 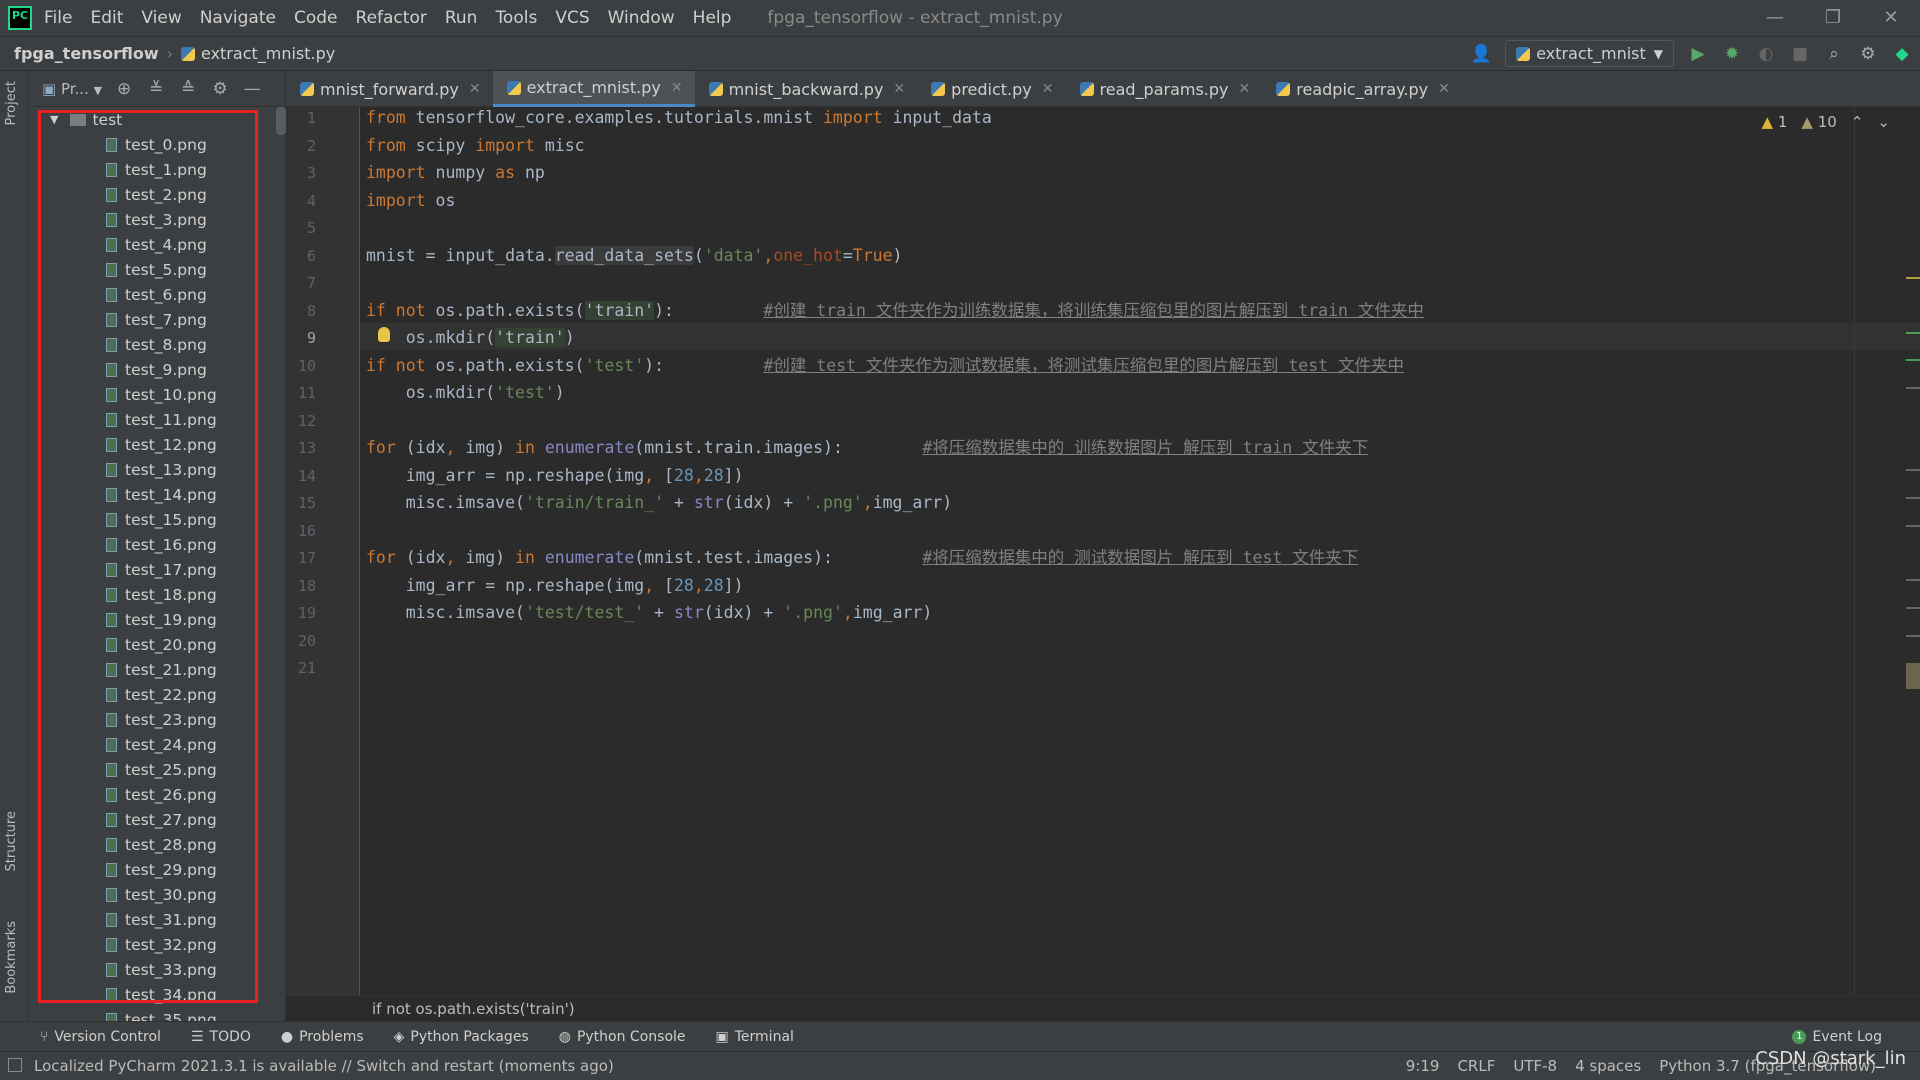 I want to click on file-item: test_24.png, so click(x=157, y=744).